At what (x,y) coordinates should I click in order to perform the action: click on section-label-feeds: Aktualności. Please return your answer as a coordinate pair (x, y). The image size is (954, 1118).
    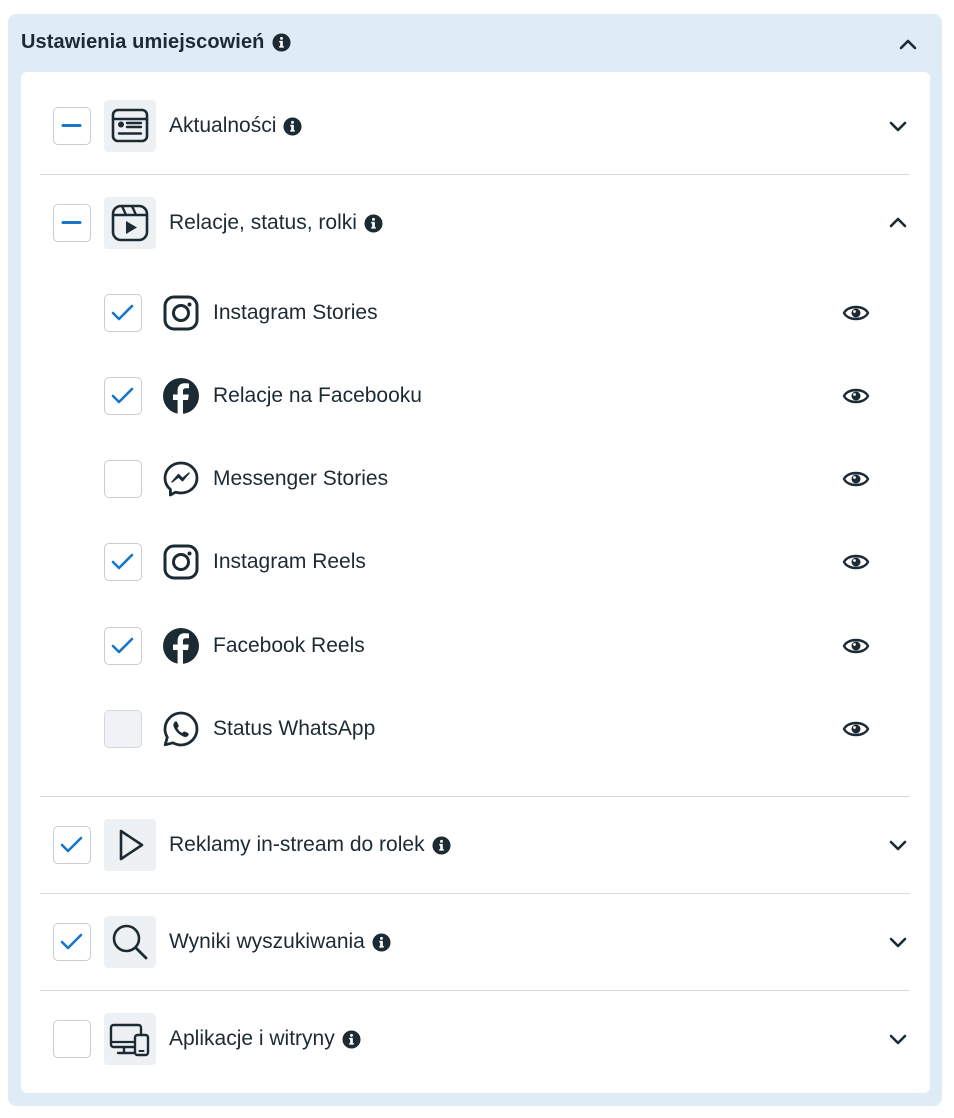
    Looking at the image, I should click on (235, 126).